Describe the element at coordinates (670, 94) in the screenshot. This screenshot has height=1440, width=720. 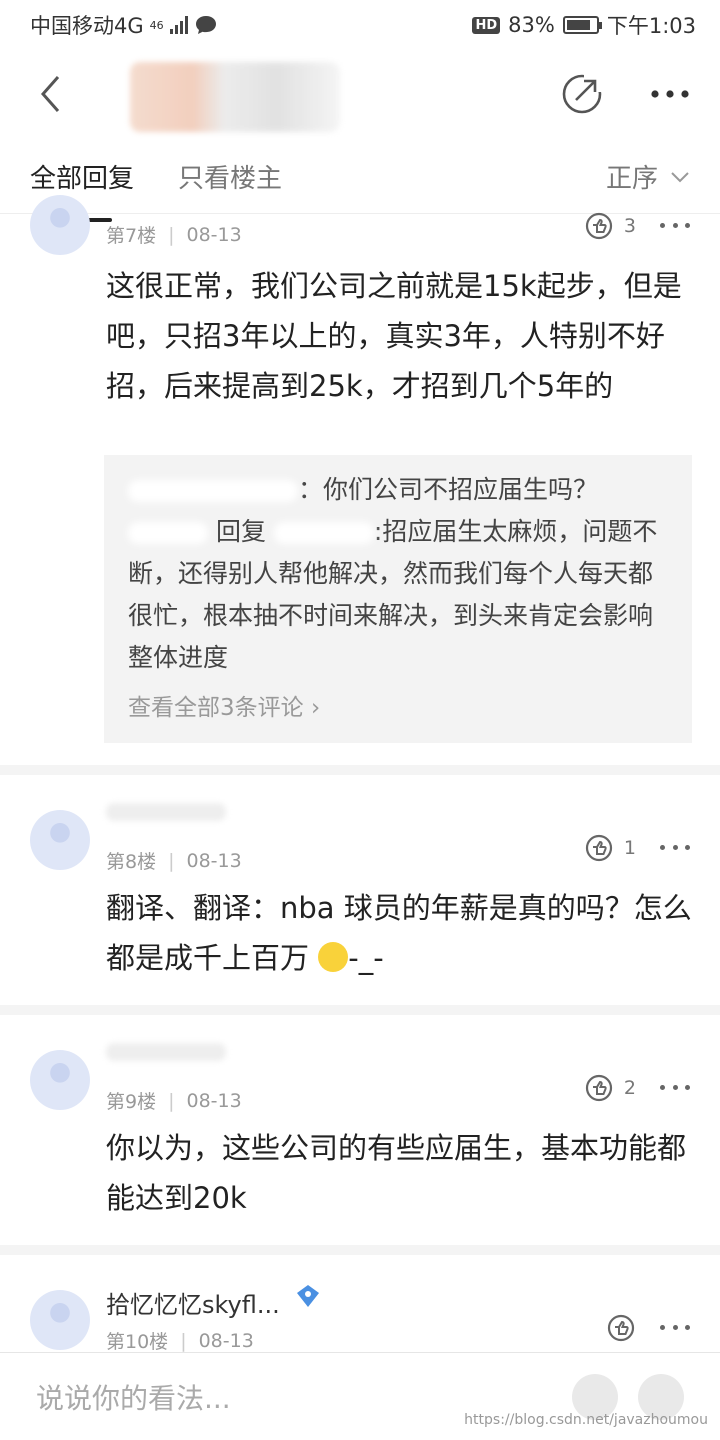
I see `more-menu-icon` at that location.